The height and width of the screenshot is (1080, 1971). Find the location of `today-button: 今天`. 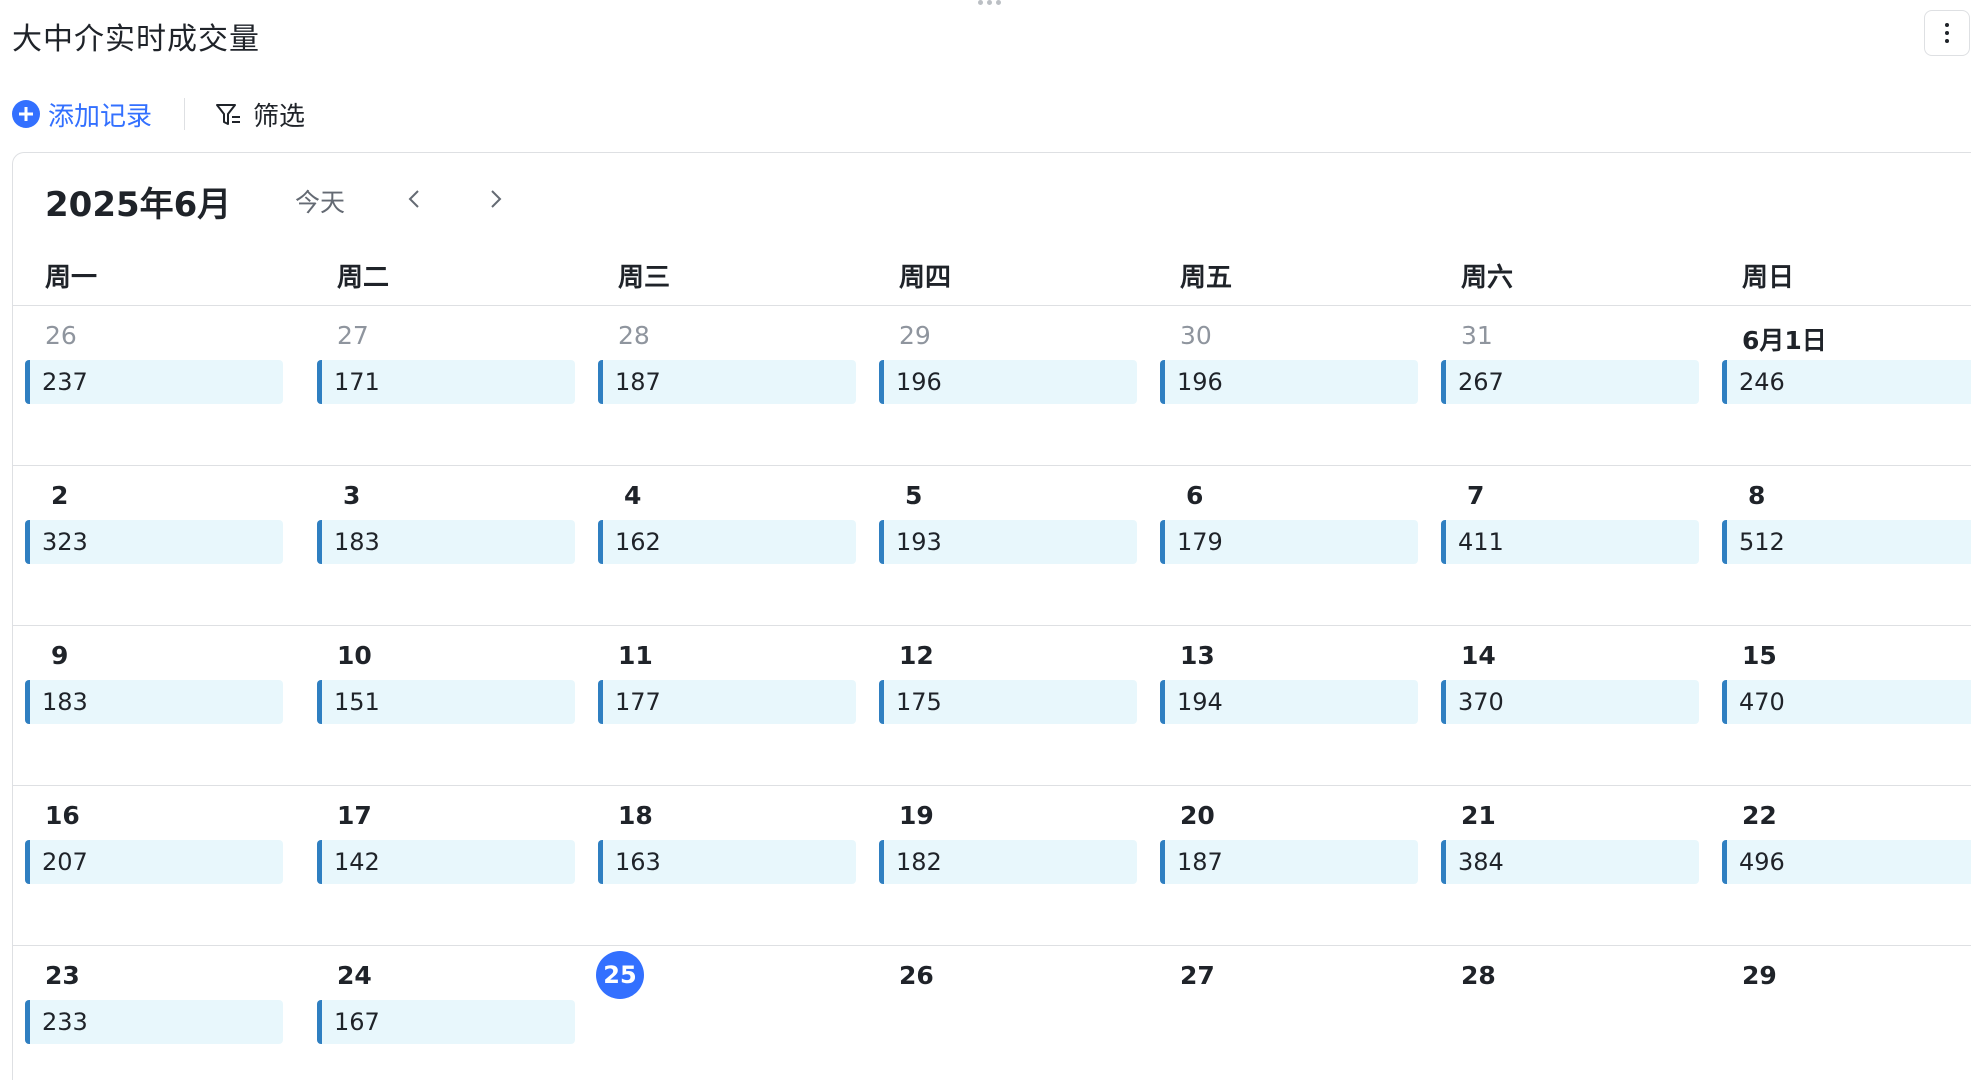

today-button: 今天 is located at coordinates (320, 201).